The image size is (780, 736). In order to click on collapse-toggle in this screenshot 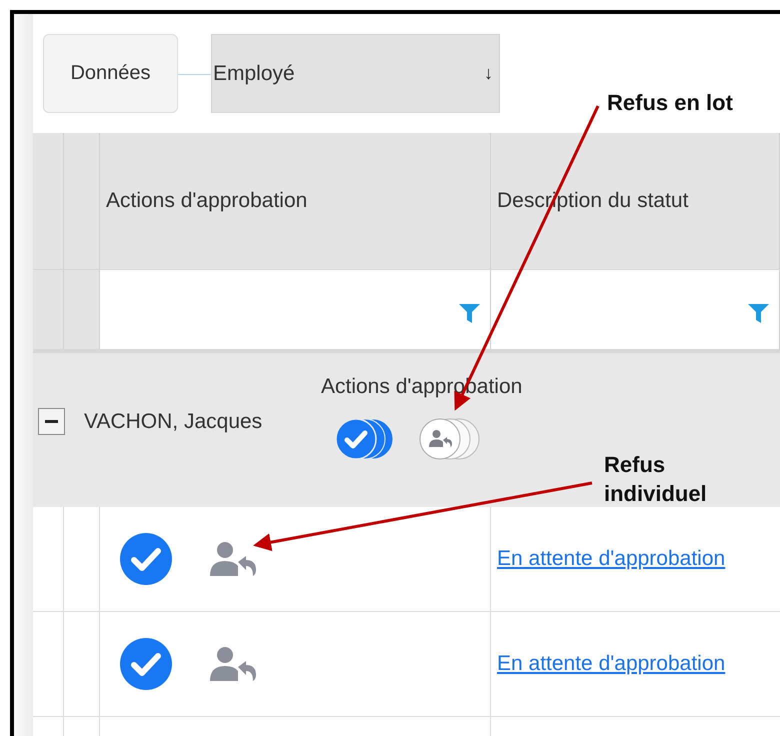, I will do `click(51, 421)`.